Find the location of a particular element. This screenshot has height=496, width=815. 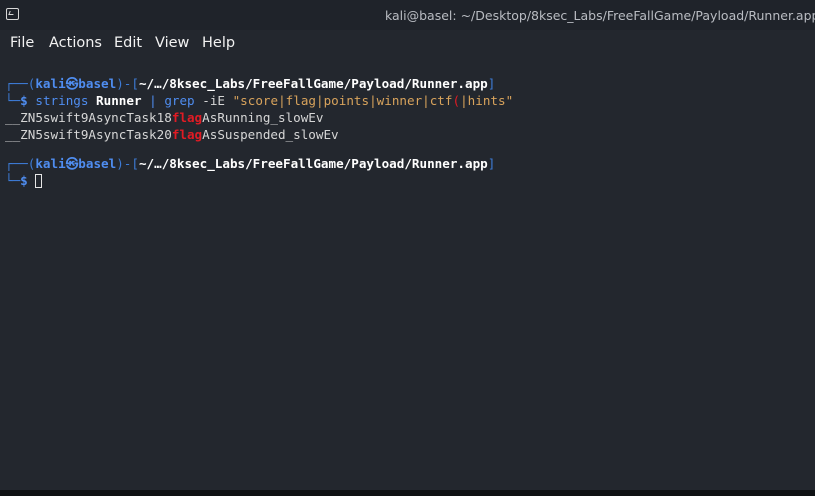

text-cursor is located at coordinates (39, 181).